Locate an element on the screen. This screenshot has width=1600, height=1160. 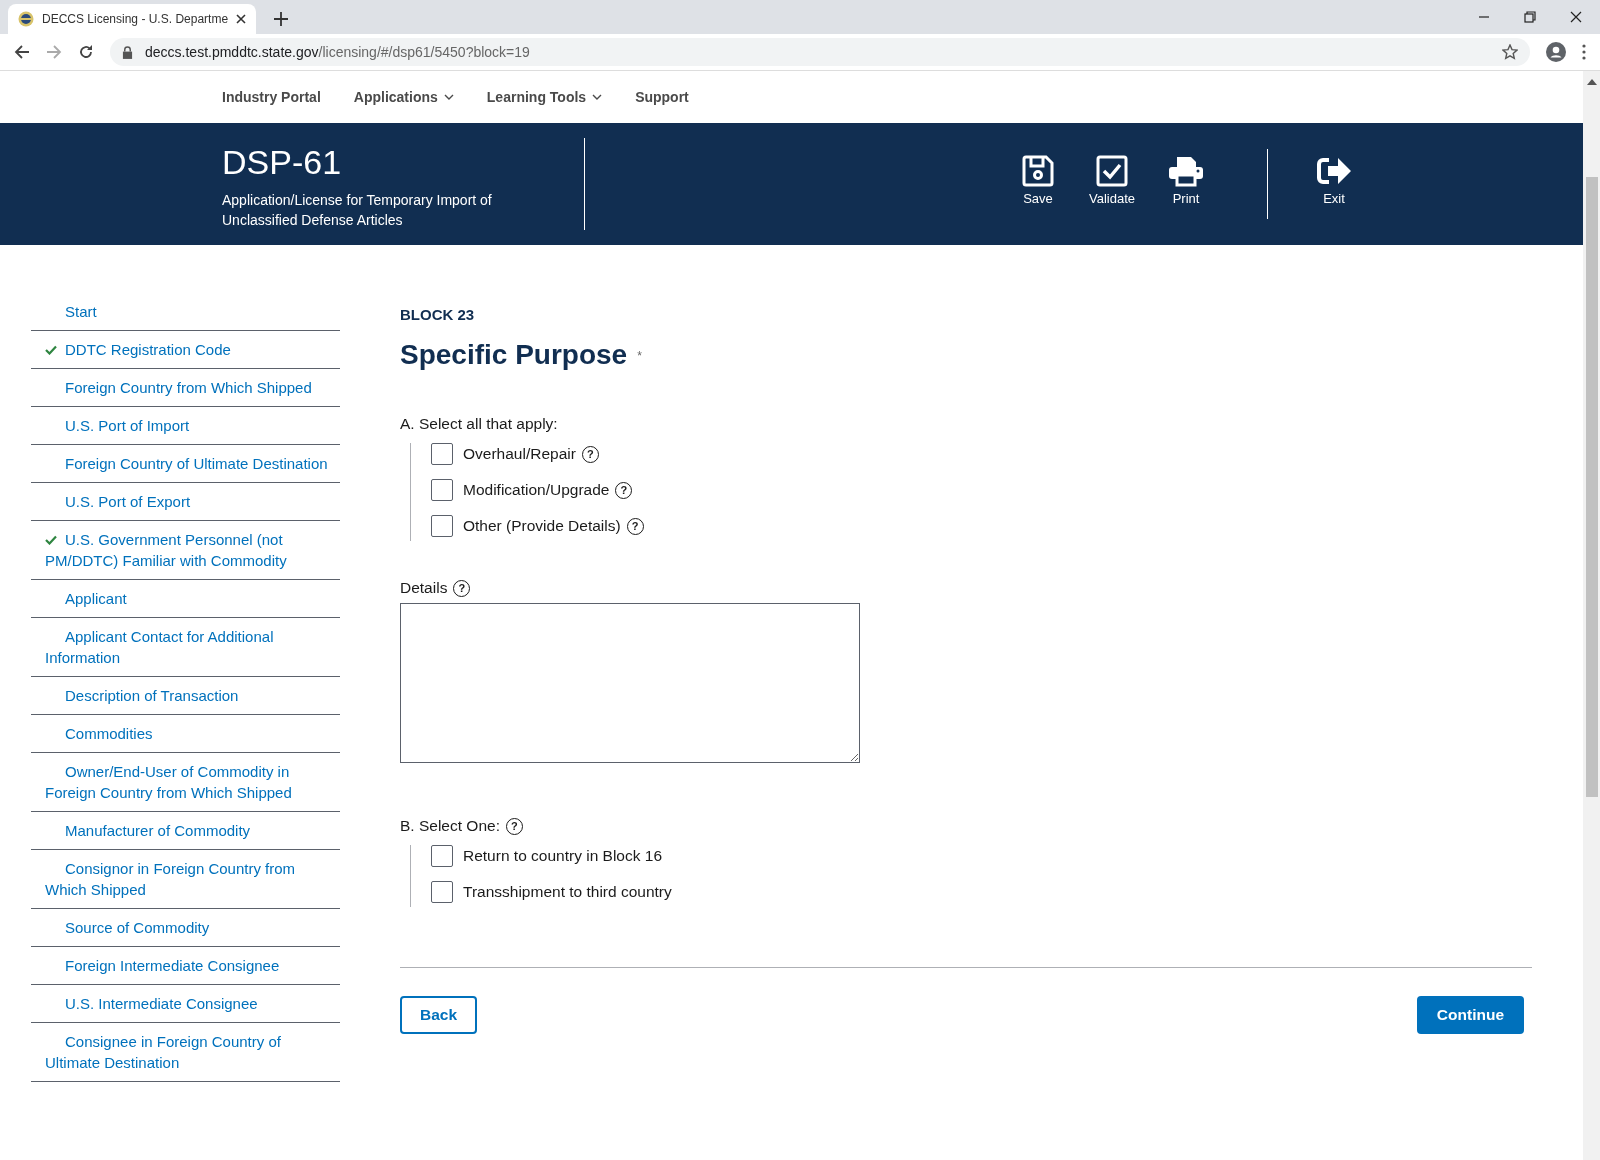
required-mark: * is located at coordinates (639, 356).